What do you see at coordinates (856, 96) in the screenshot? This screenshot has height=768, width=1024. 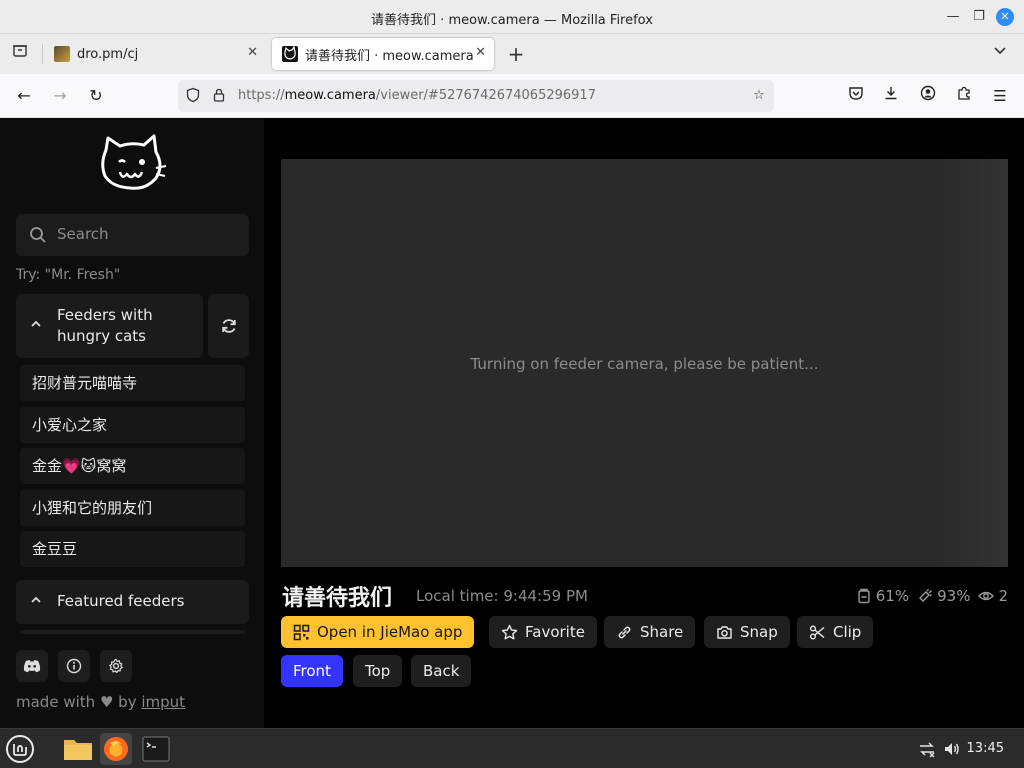 I see `pocket-icon` at bounding box center [856, 96].